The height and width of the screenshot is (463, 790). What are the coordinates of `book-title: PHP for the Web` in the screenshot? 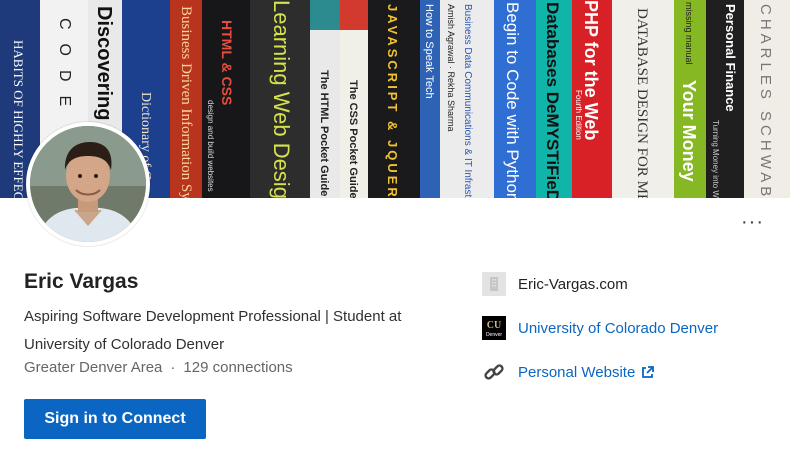 It's located at (591, 70).